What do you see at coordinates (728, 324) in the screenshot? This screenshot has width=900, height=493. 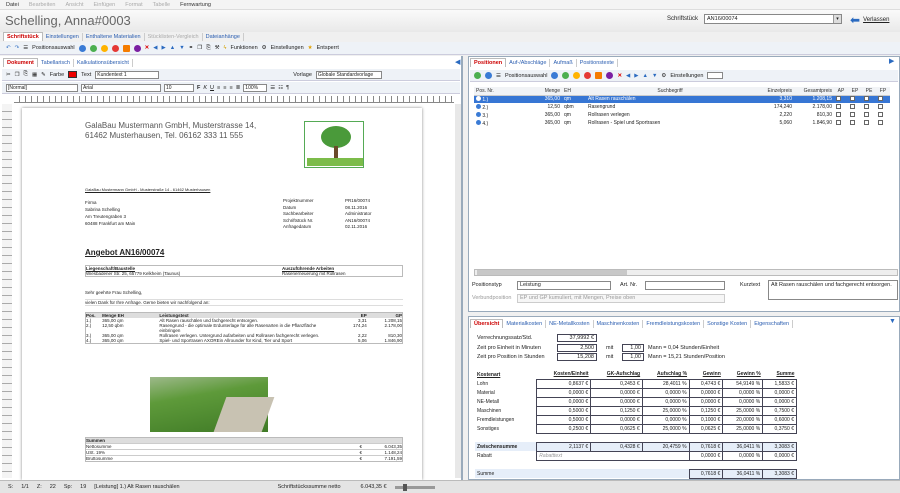 I see `tab-sonstige-kosten: Sonstige Kosten` at bounding box center [728, 324].